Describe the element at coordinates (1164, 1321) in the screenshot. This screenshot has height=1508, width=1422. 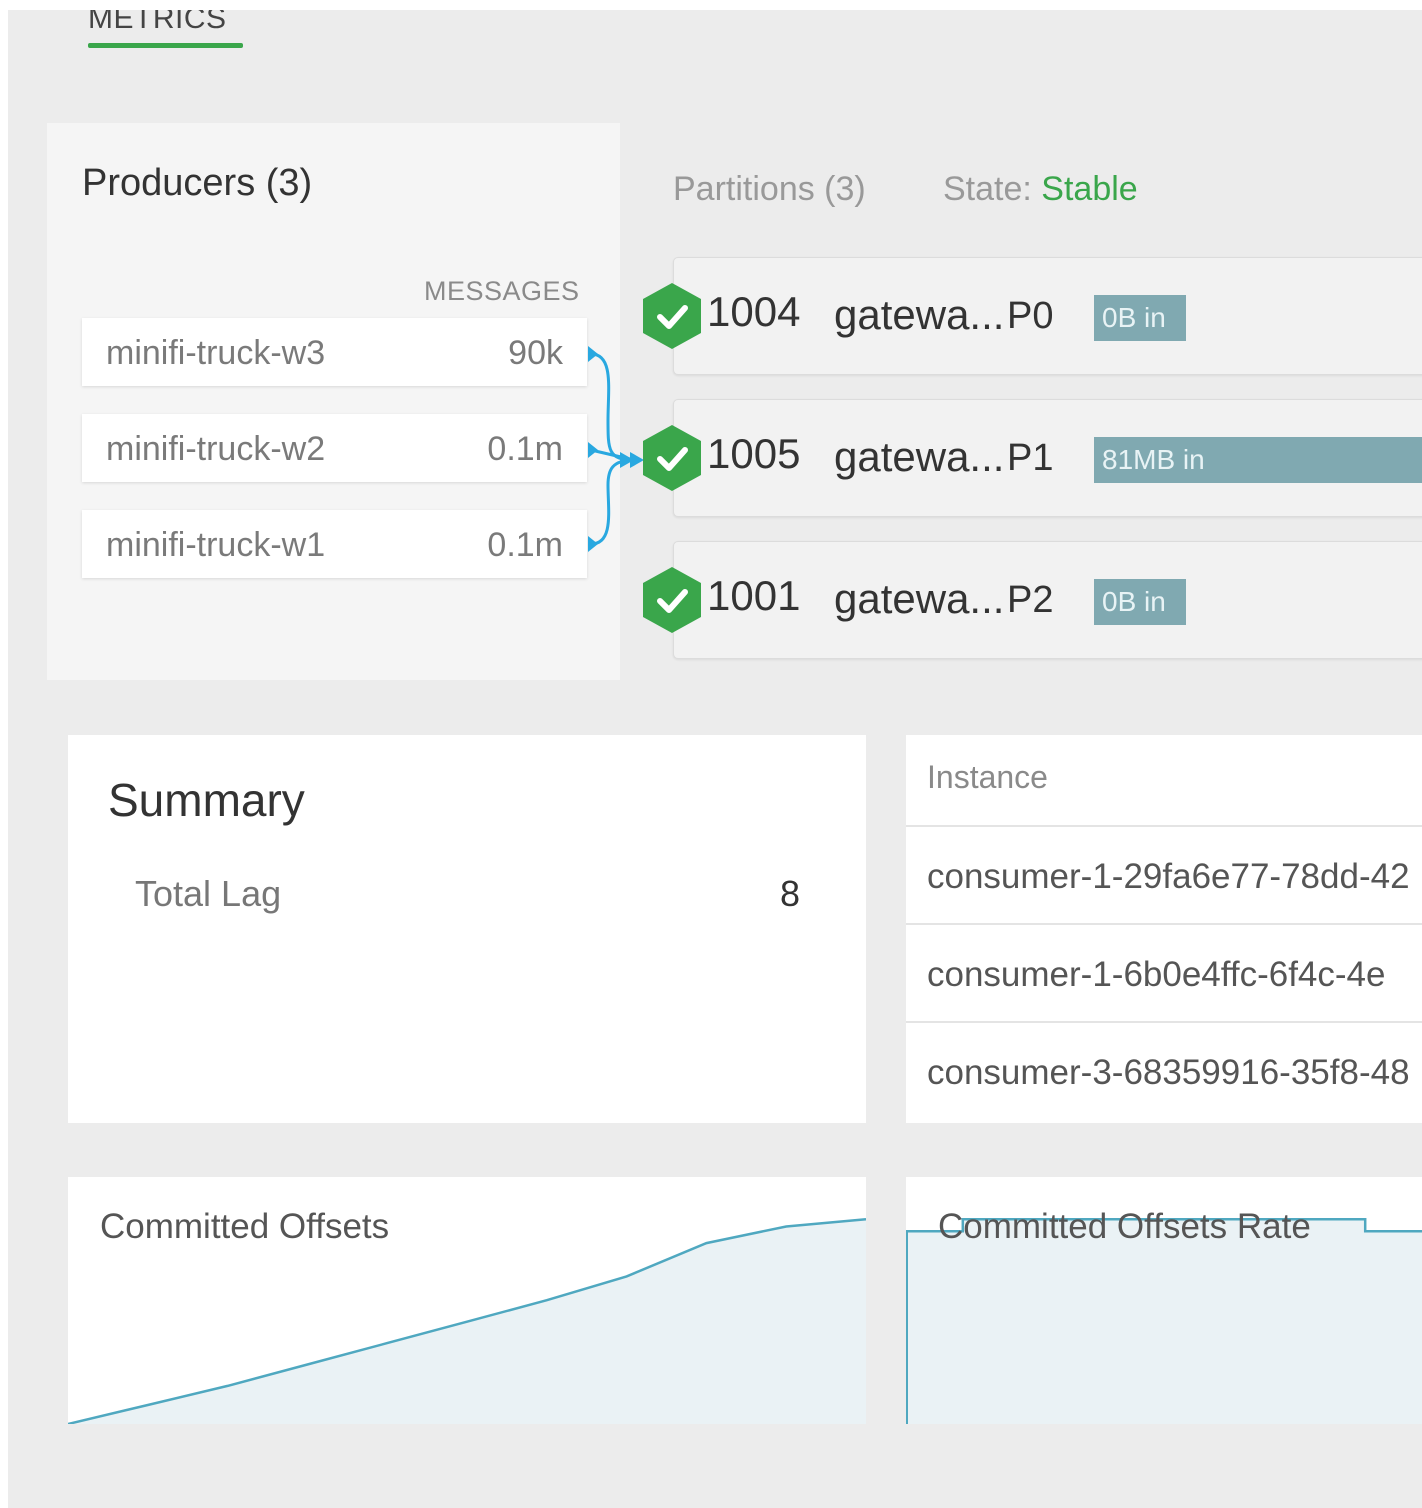
I see `chart-area-fill` at that location.